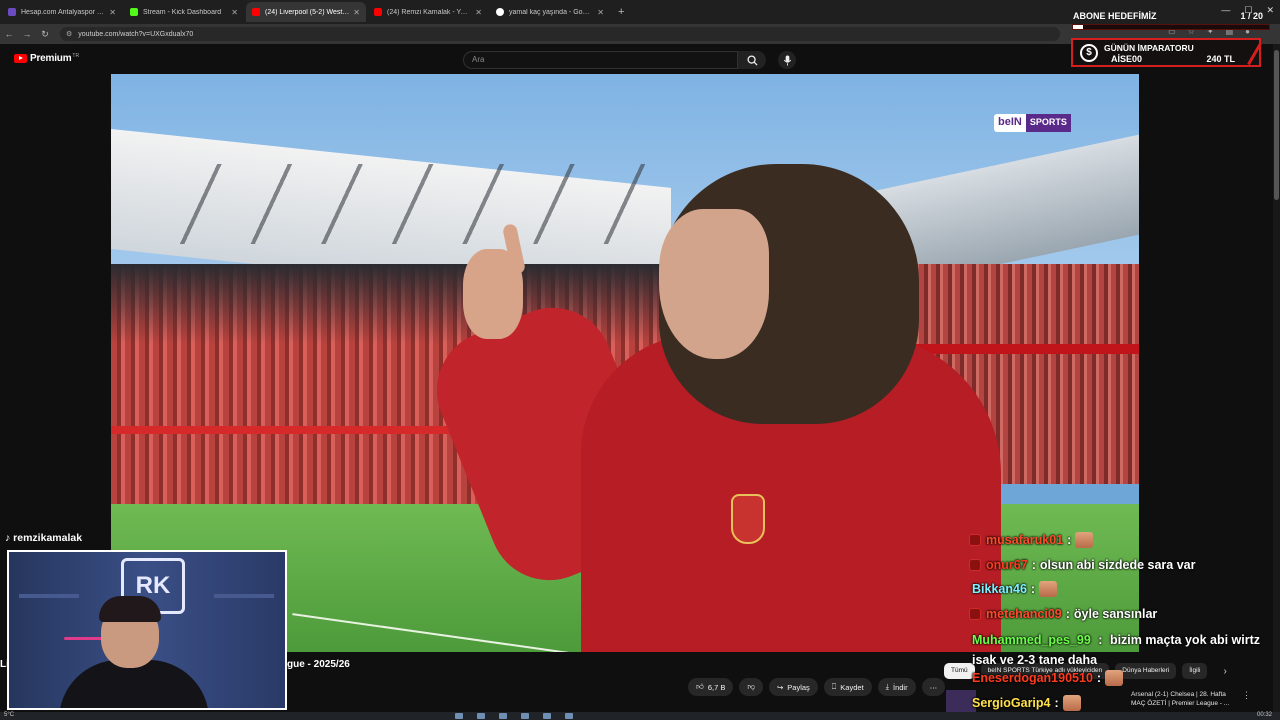  Describe the element at coordinates (1010, 123) in the screenshot. I see `broadcaster-logo-part-1: beIN` at that location.